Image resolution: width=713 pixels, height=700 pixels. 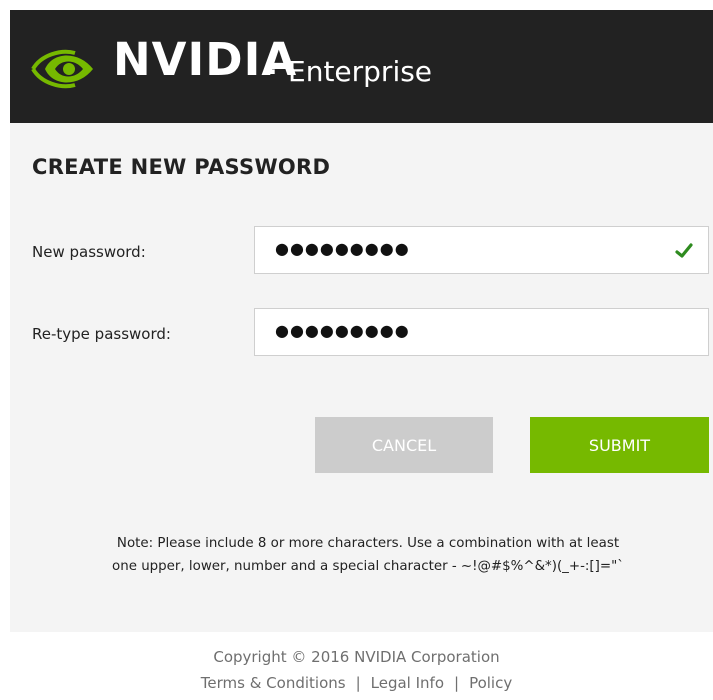 I want to click on retype-password-value: ●●●●●●●●●, so click(x=342, y=330).